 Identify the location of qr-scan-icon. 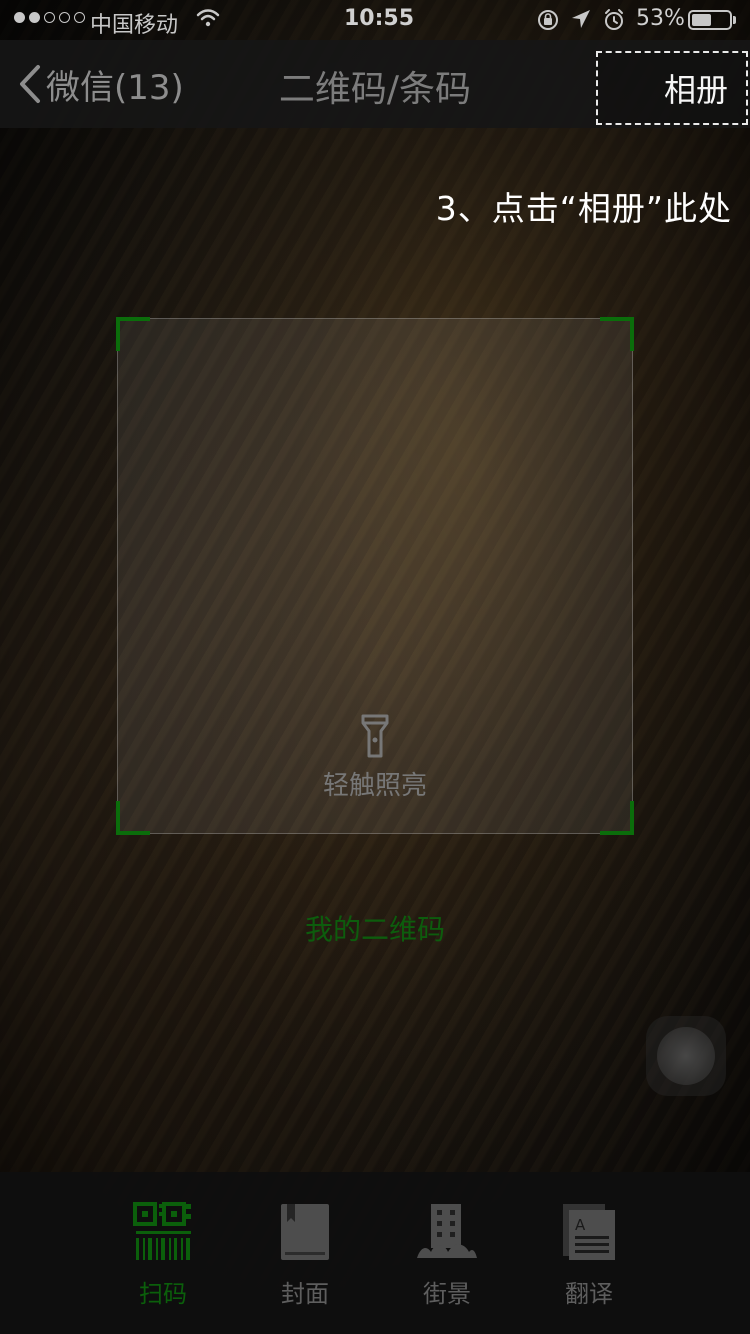
(162, 1231).